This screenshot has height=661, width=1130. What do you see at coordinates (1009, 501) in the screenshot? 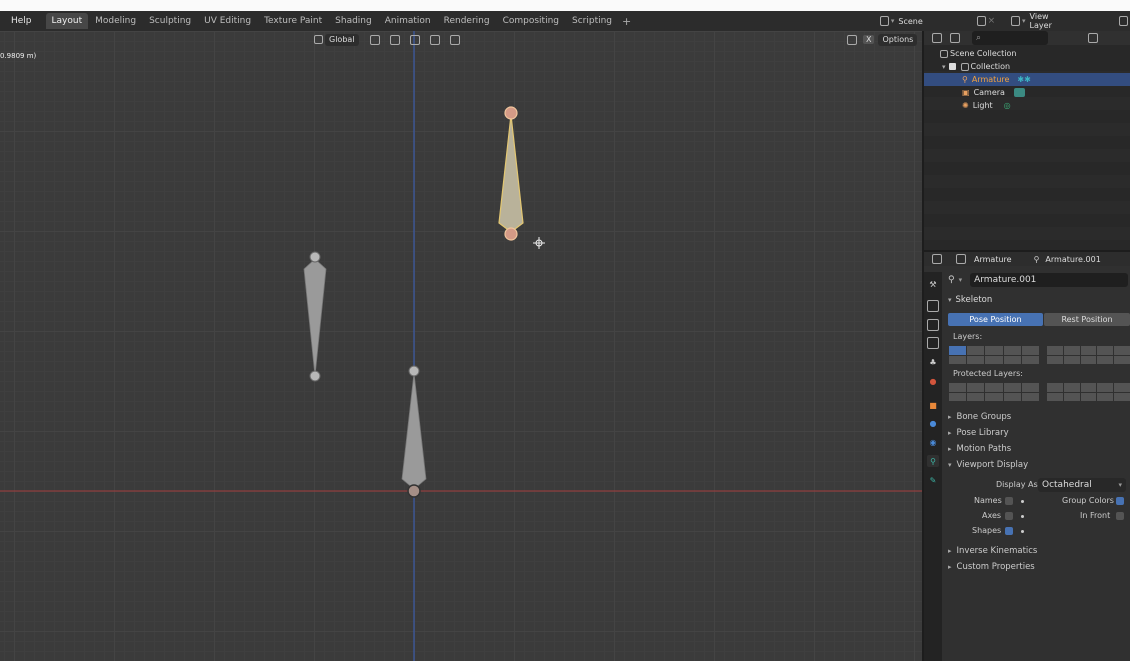
I see `names-checkbox` at bounding box center [1009, 501].